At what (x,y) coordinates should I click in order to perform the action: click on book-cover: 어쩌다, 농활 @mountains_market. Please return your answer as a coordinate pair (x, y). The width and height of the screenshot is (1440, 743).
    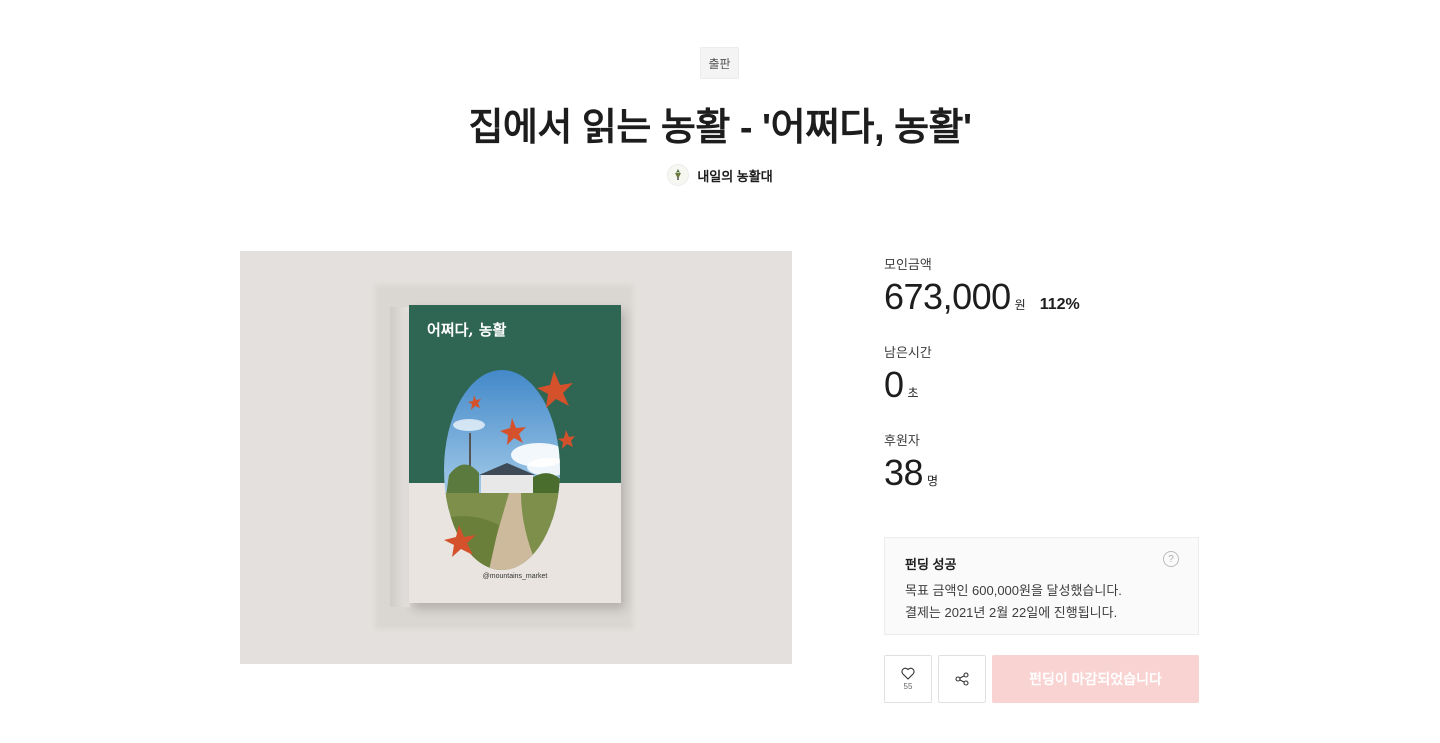
    Looking at the image, I should click on (515, 454).